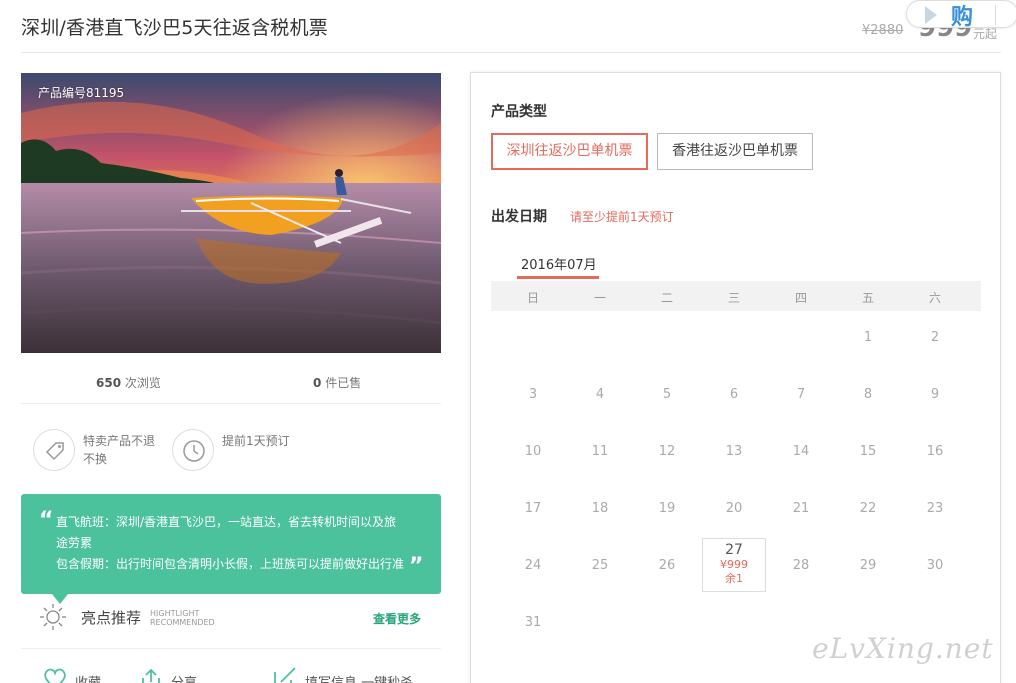 This screenshot has width=1016, height=683. What do you see at coordinates (231, 648) in the screenshot?
I see `highlights-divider` at bounding box center [231, 648].